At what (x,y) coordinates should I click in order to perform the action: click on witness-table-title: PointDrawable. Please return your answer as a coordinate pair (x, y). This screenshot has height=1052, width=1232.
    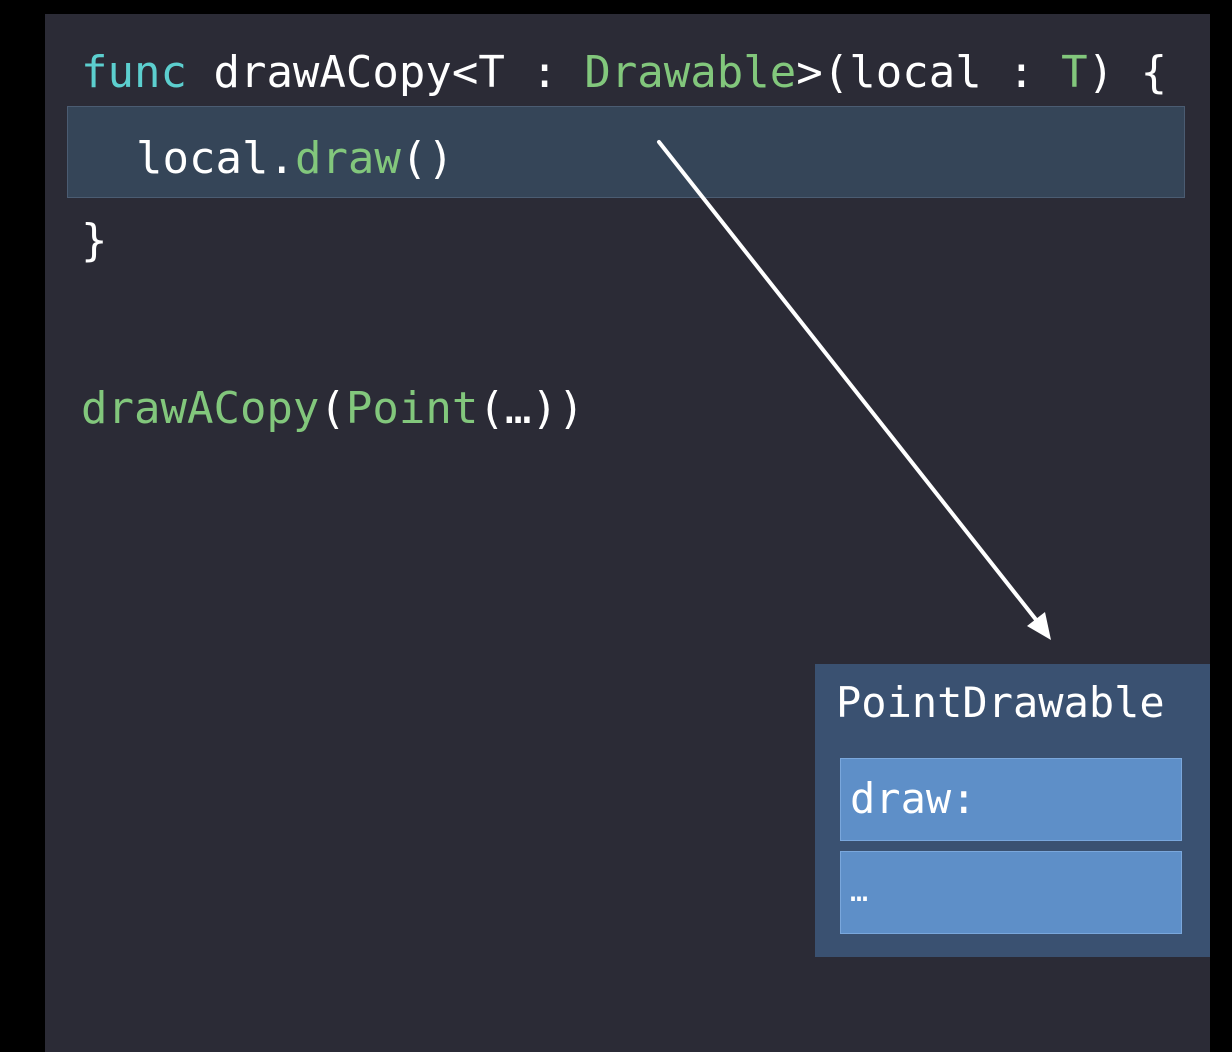
    Looking at the image, I should click on (1000, 702).